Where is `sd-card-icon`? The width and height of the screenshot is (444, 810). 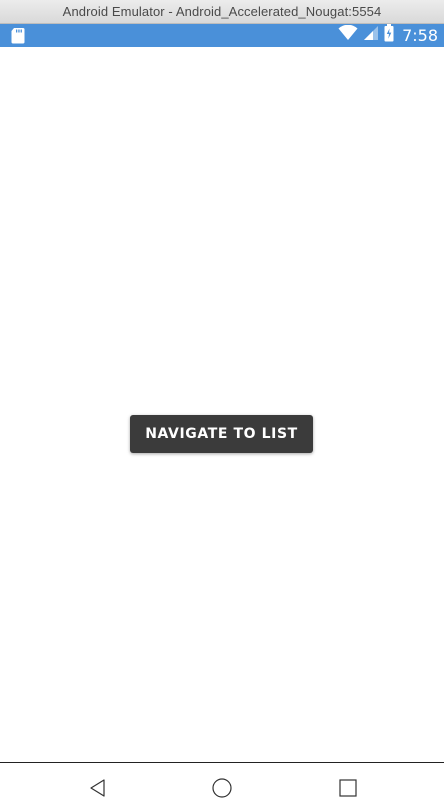 sd-card-icon is located at coordinates (18, 35).